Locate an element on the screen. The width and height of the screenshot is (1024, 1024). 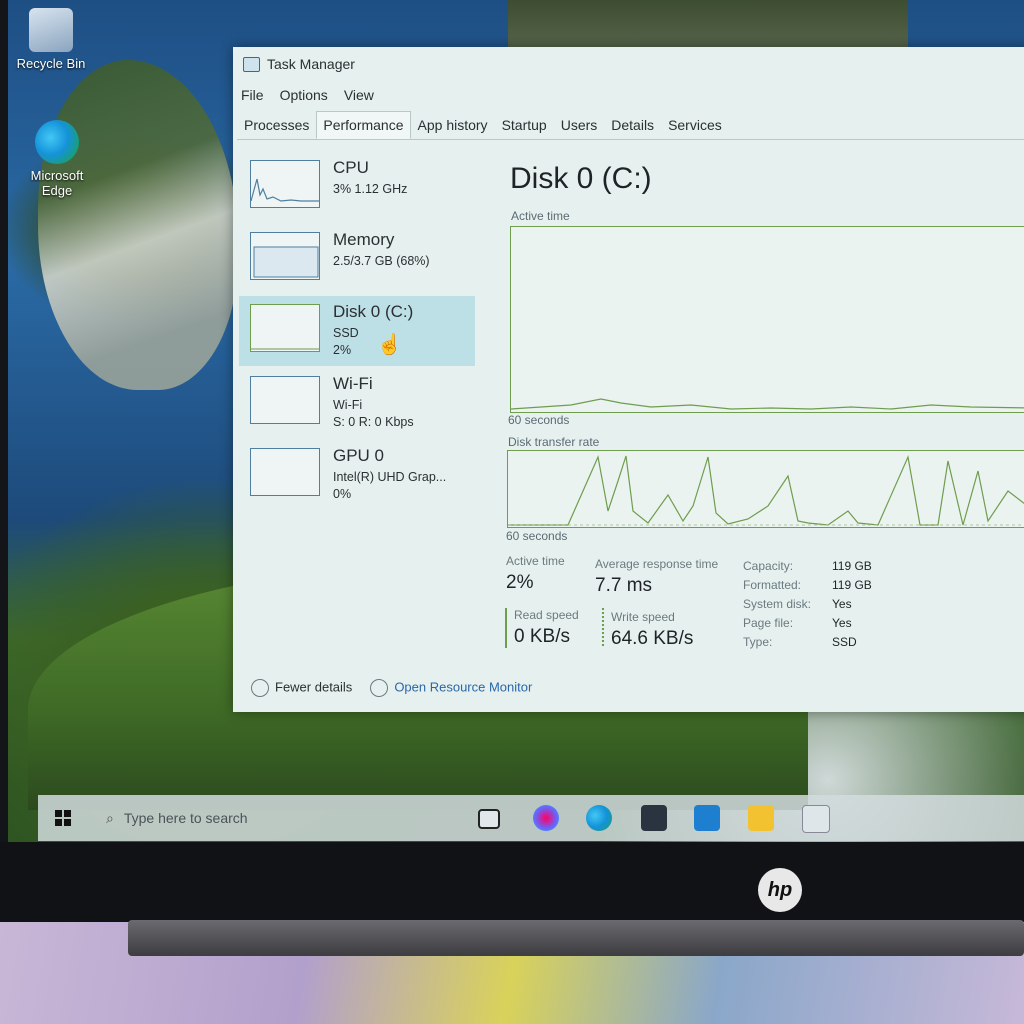
tab-startup: Startup is located at coordinates (524, 125).